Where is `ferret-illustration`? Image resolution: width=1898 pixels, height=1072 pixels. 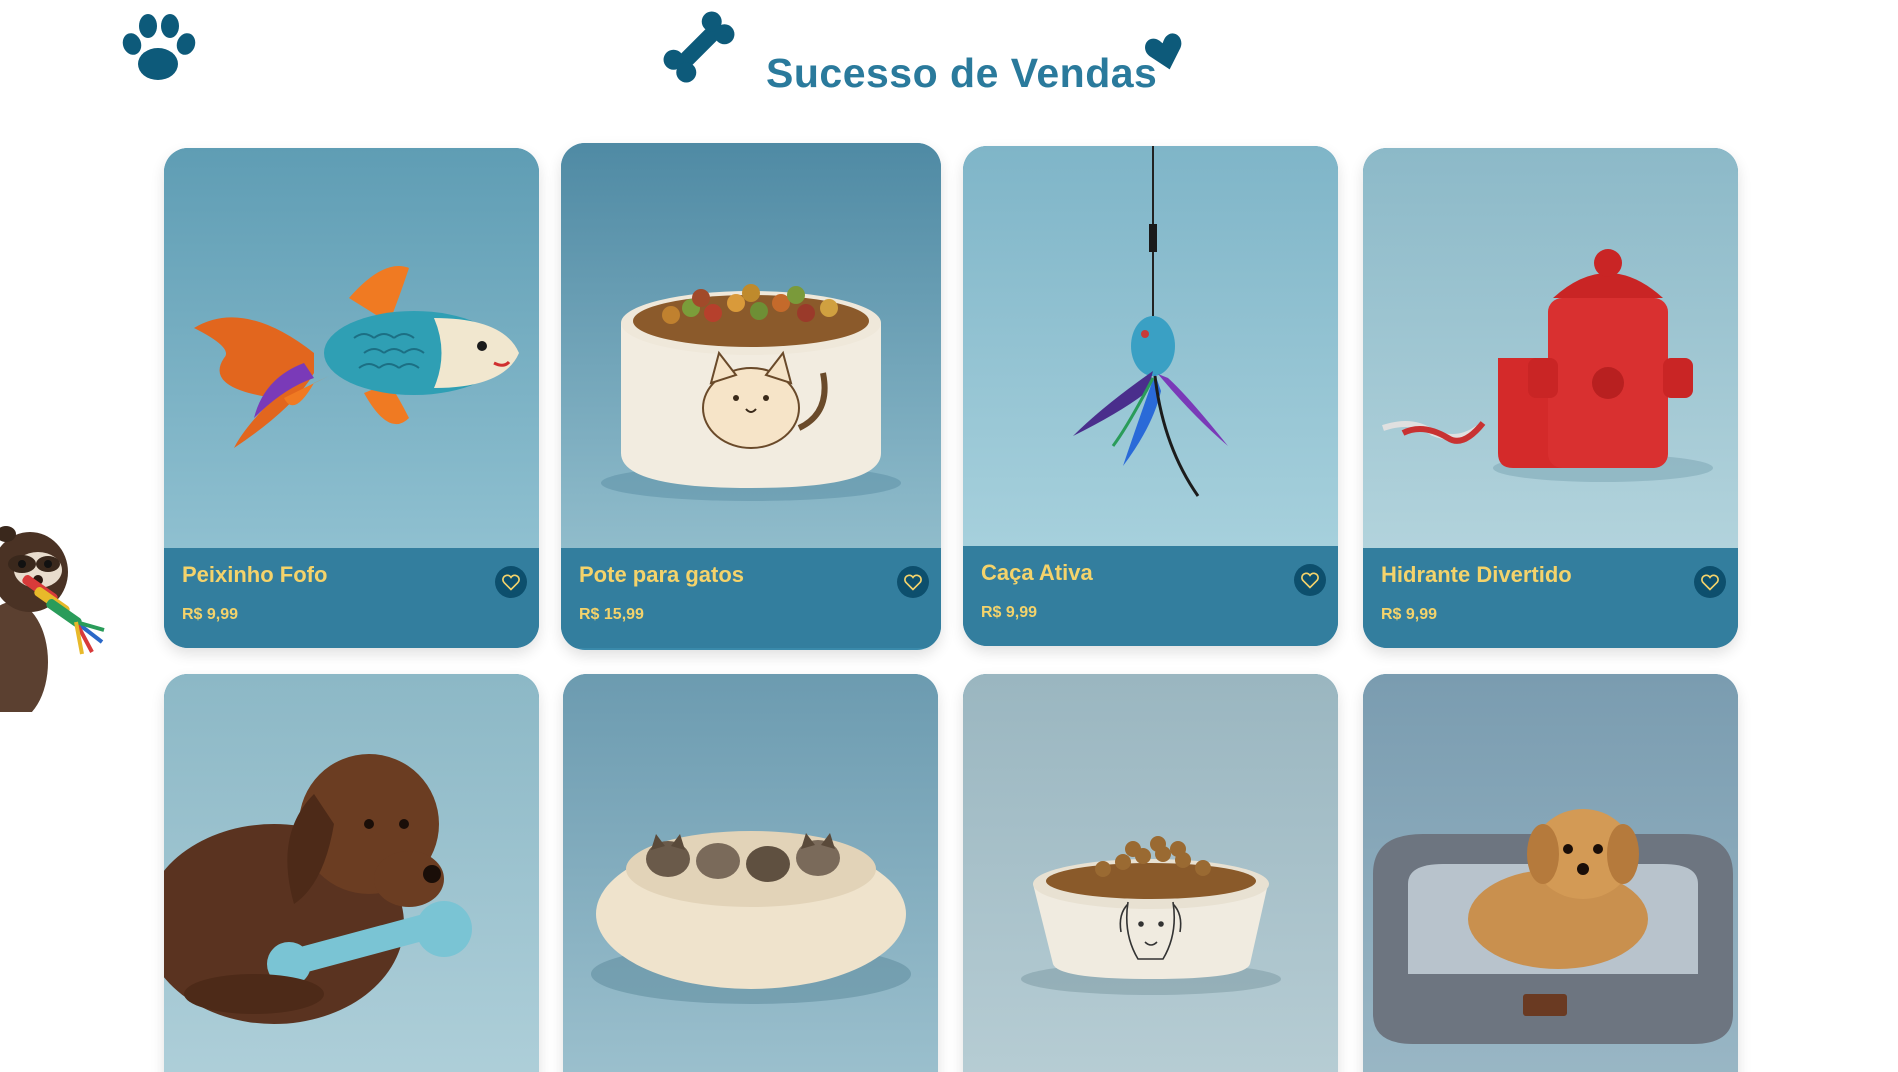 ferret-illustration is located at coordinates (52, 619).